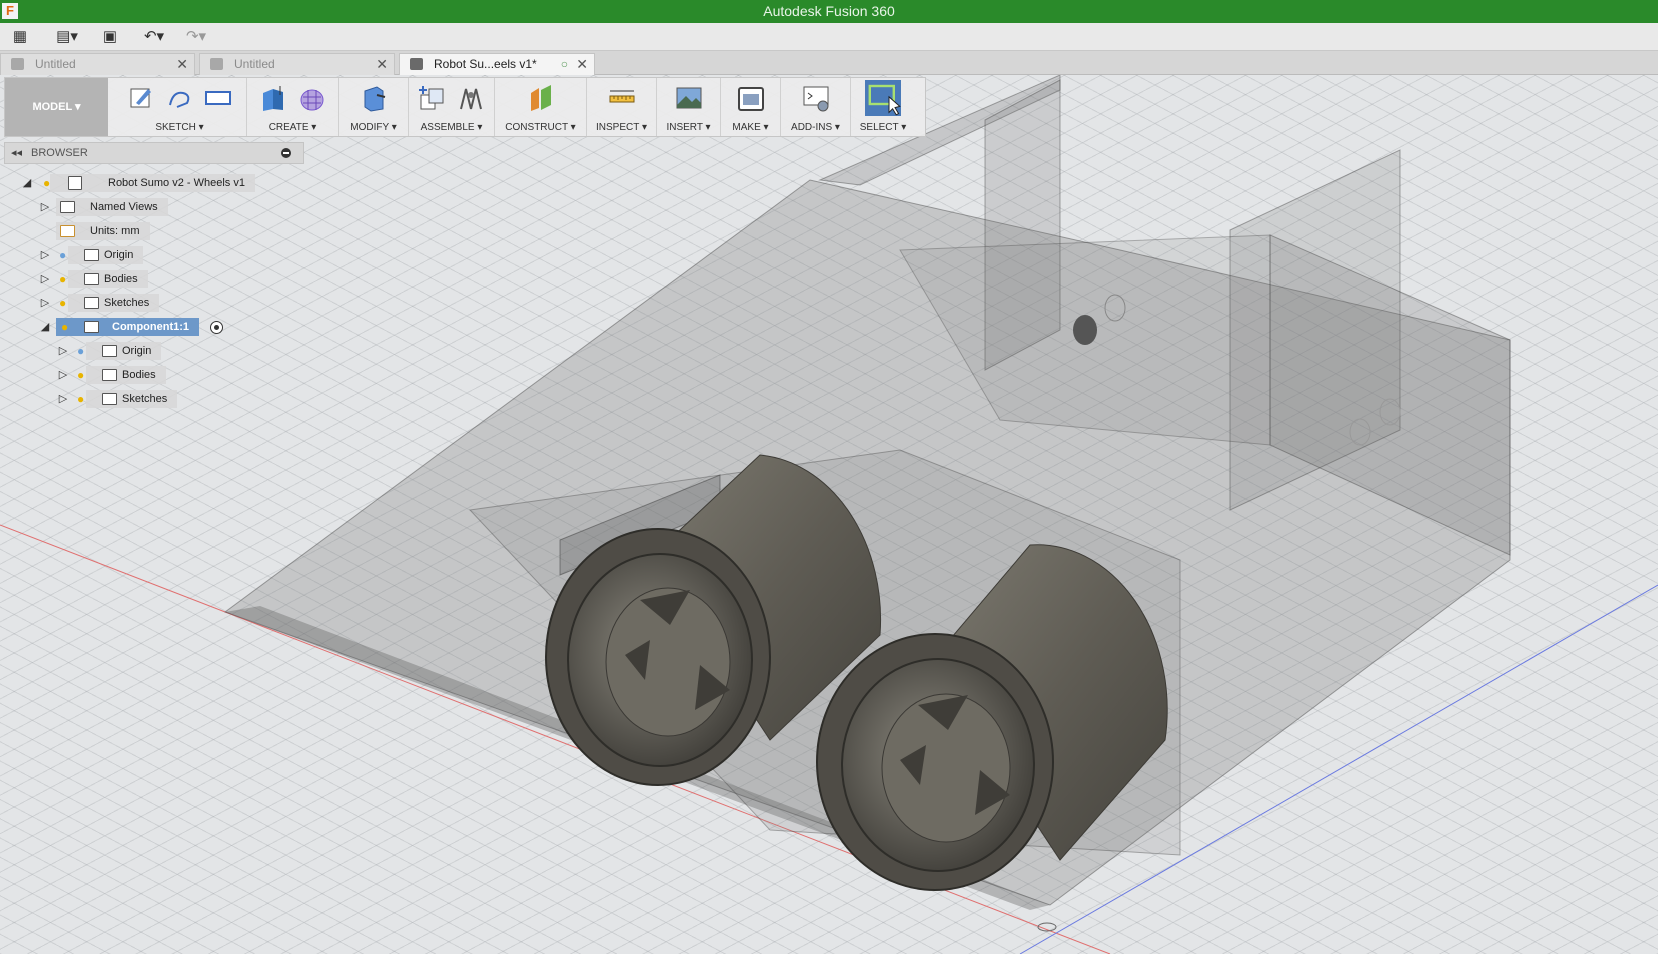 This screenshot has width=1658, height=954. What do you see at coordinates (689, 98) in the screenshot?
I see `insert-image-icon` at bounding box center [689, 98].